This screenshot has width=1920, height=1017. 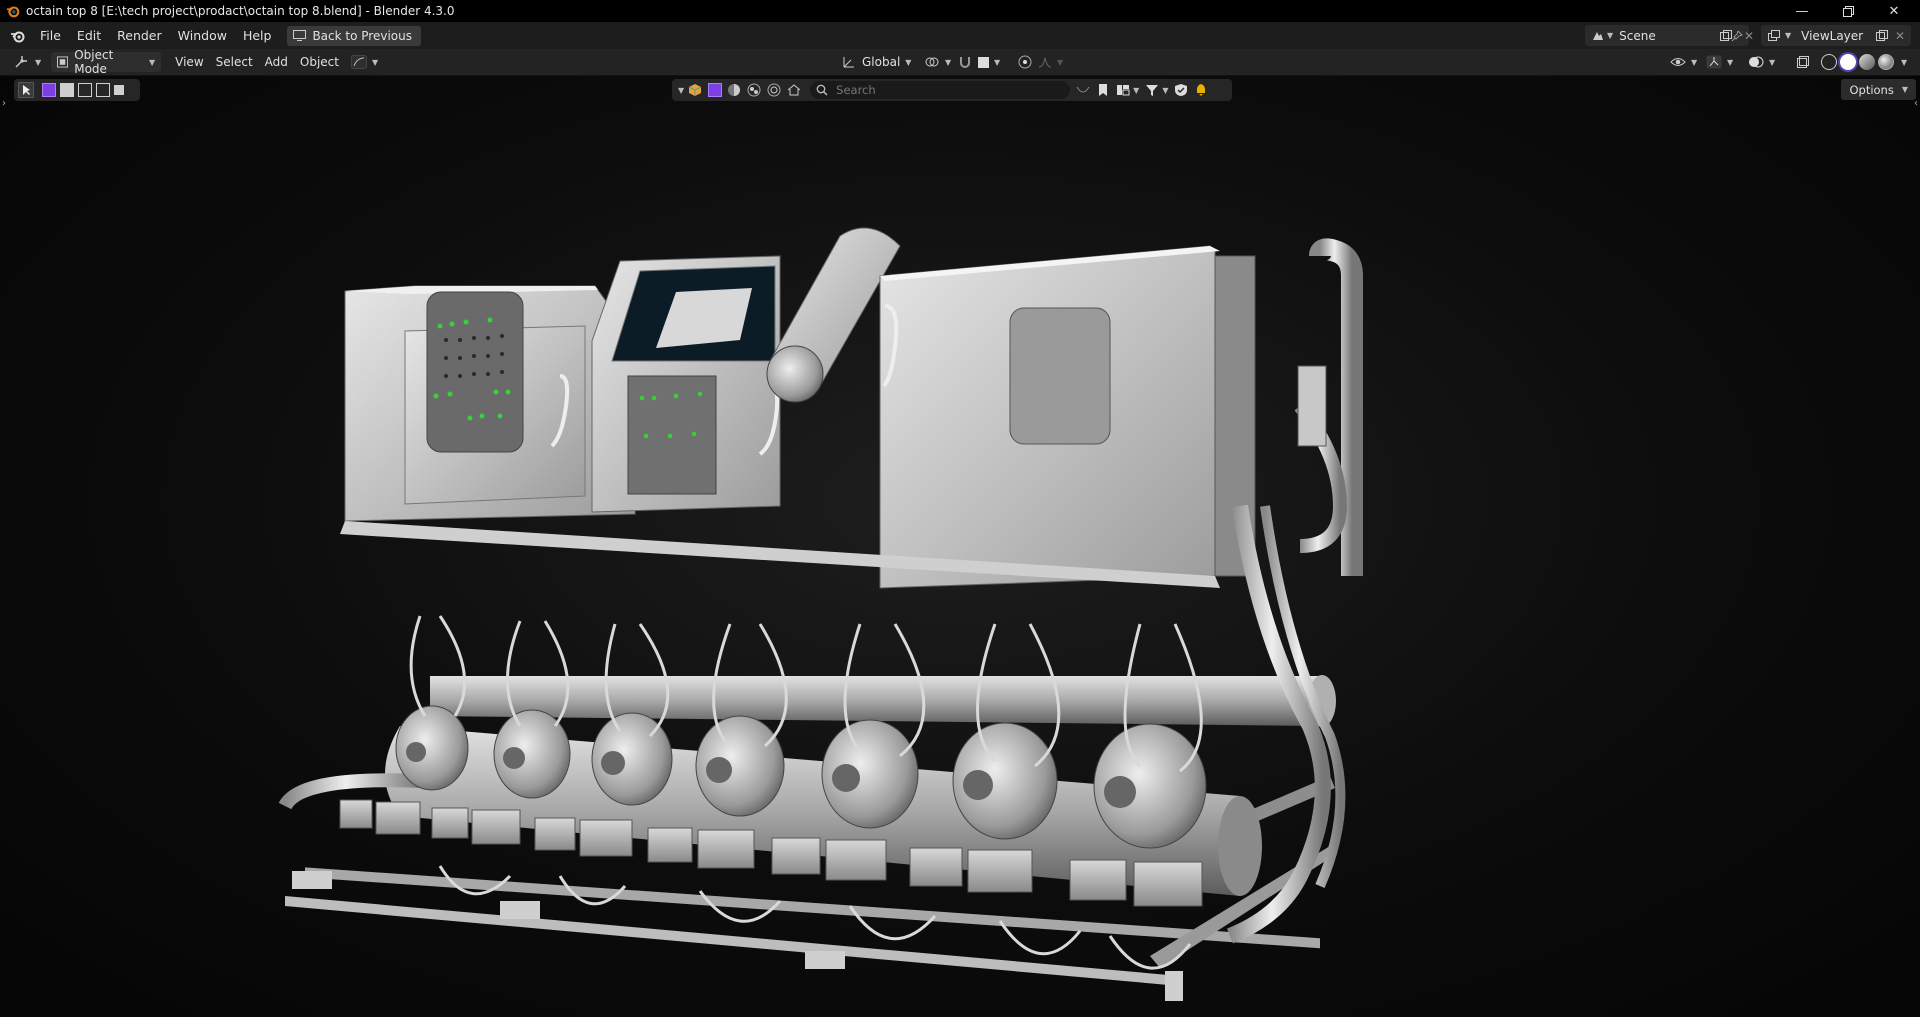 What do you see at coordinates (21, 62) in the screenshot?
I see `3d-viewport-icon` at bounding box center [21, 62].